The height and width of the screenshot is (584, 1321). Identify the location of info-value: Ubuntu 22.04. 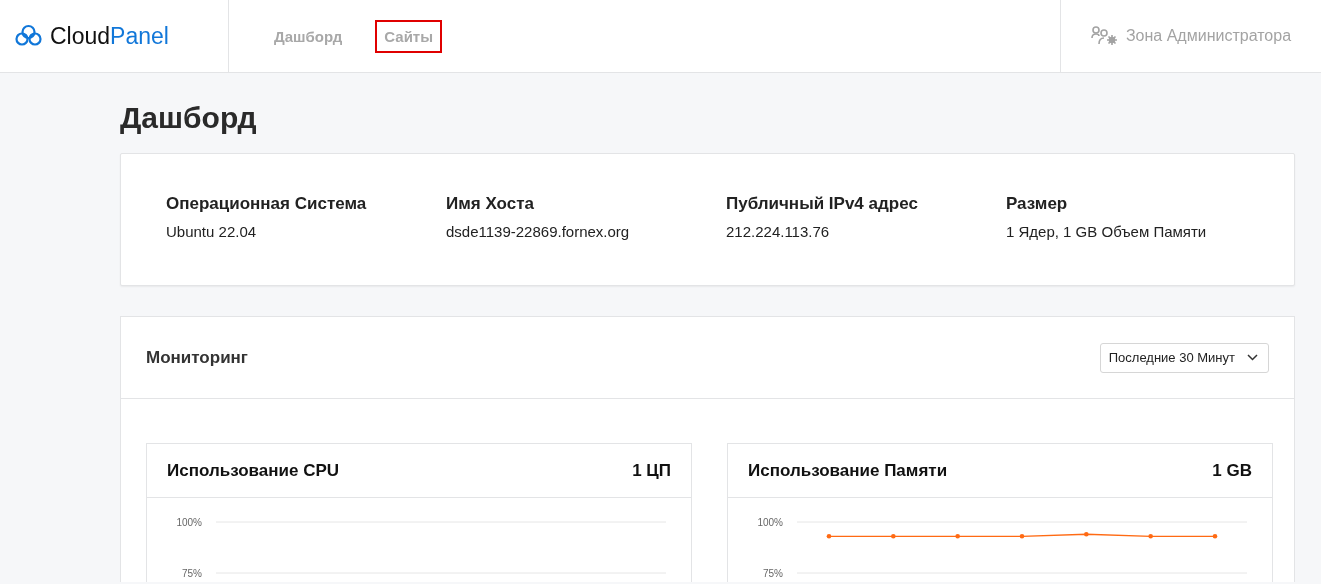
(212, 231).